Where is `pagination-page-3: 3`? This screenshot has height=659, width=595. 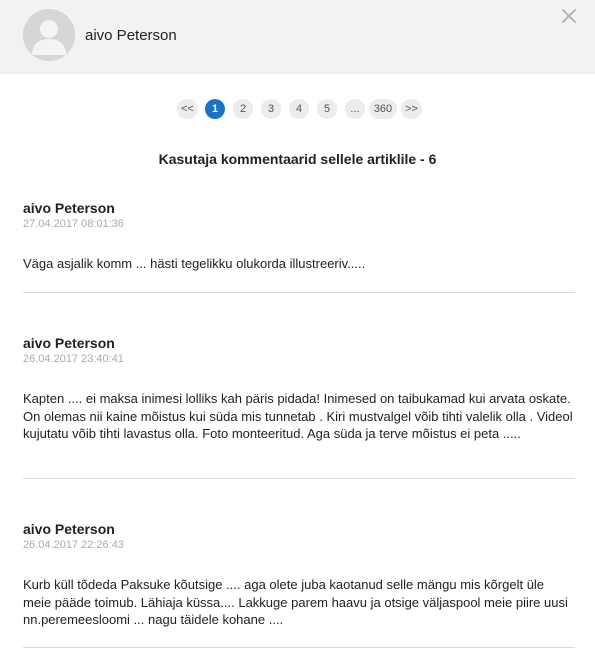
pagination-page-3: 3 is located at coordinates (271, 109).